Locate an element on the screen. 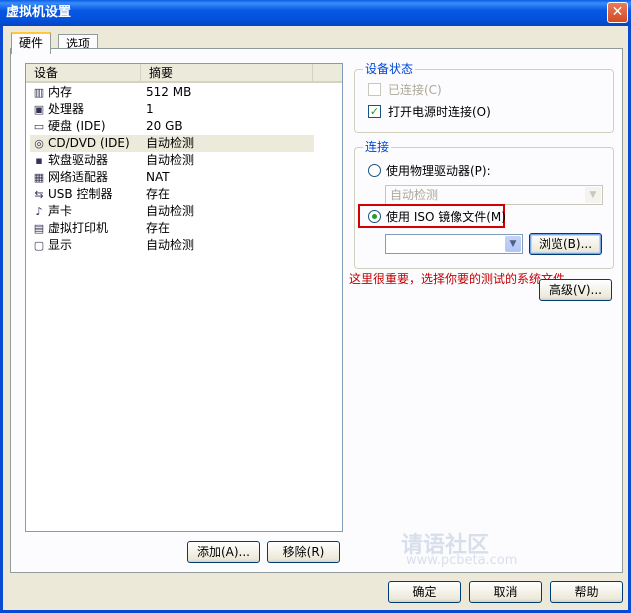  device-row: ▢ 显示 自动检测 is located at coordinates (172, 245).